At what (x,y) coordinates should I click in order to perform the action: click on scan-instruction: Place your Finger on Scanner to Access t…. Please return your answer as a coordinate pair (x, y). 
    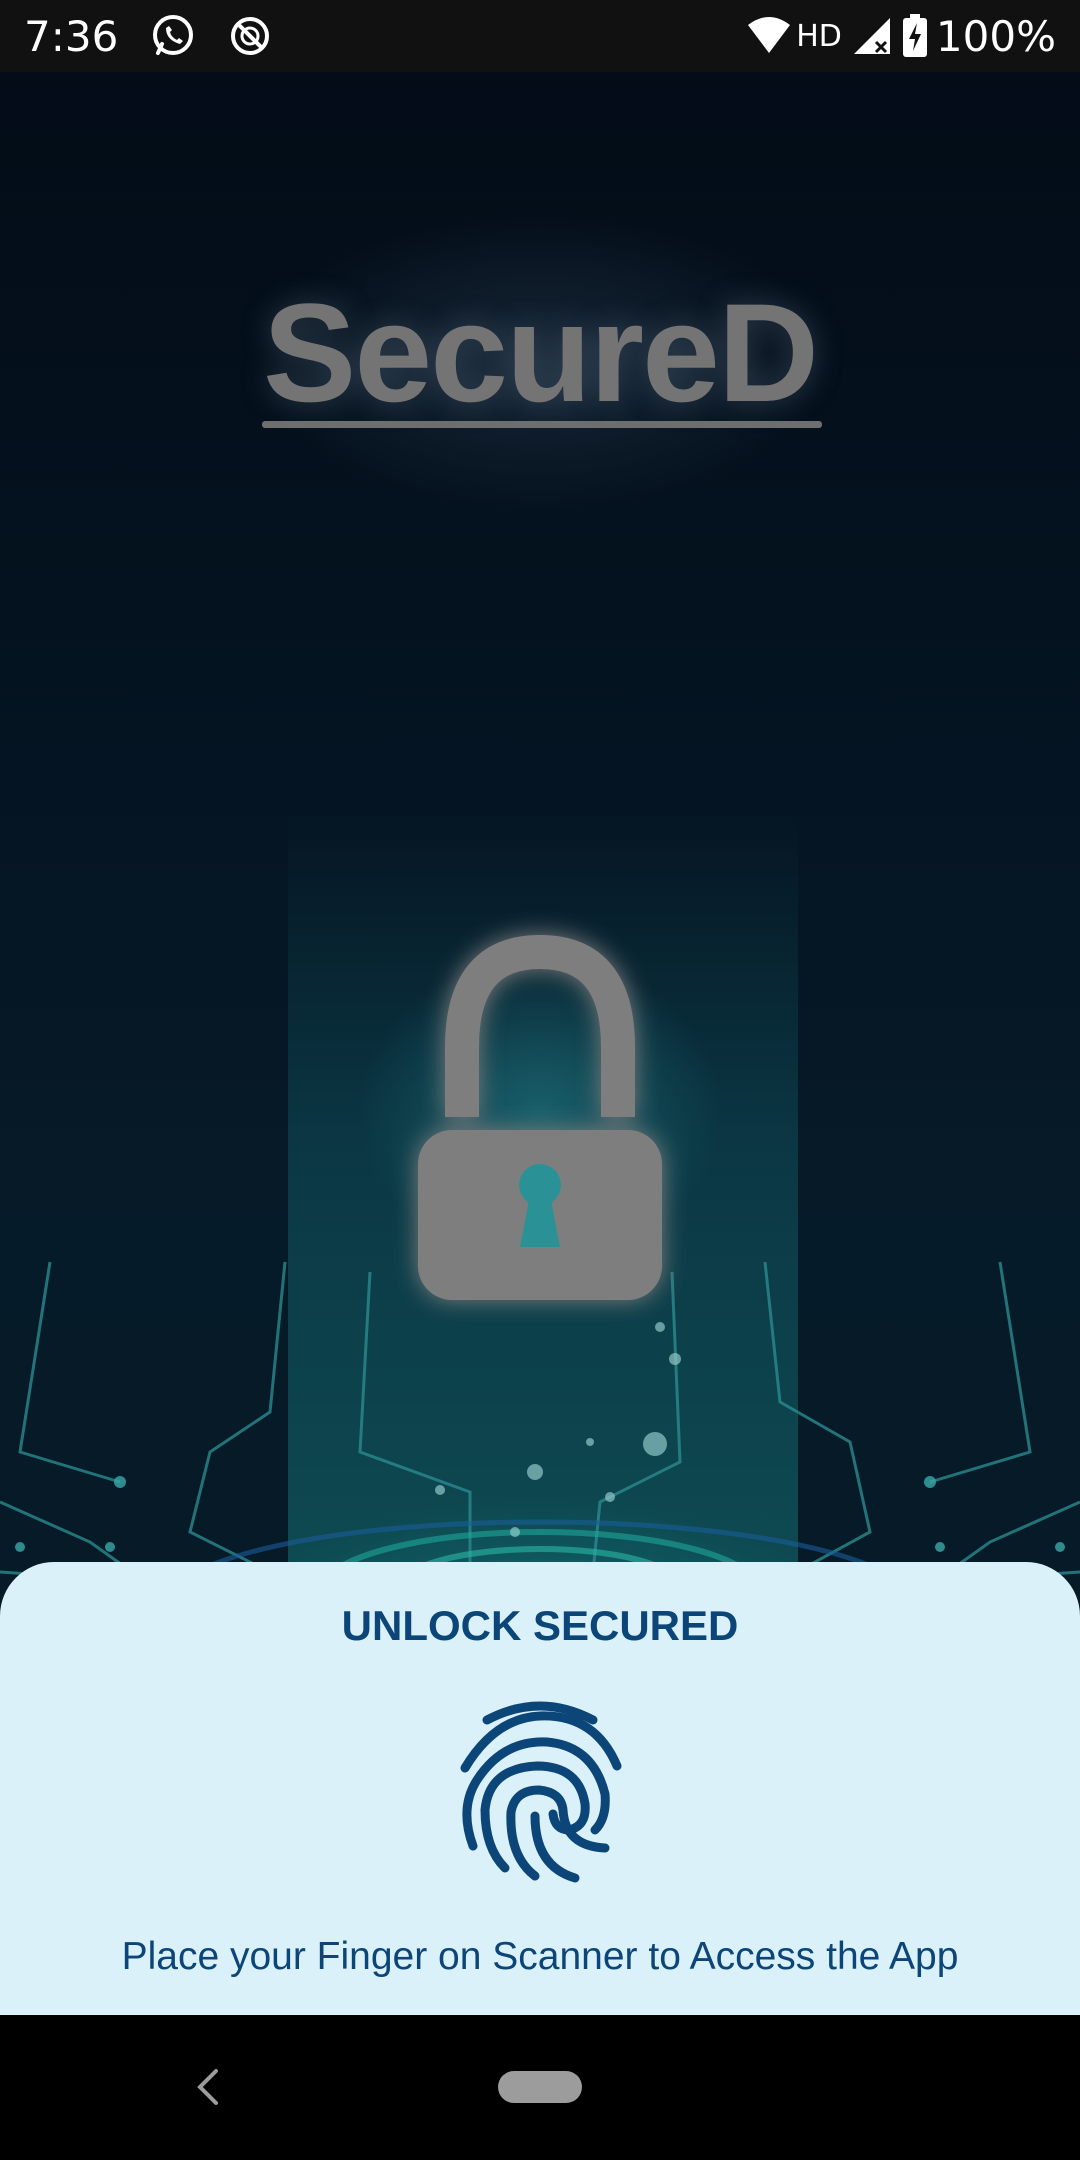
    Looking at the image, I should click on (540, 1956).